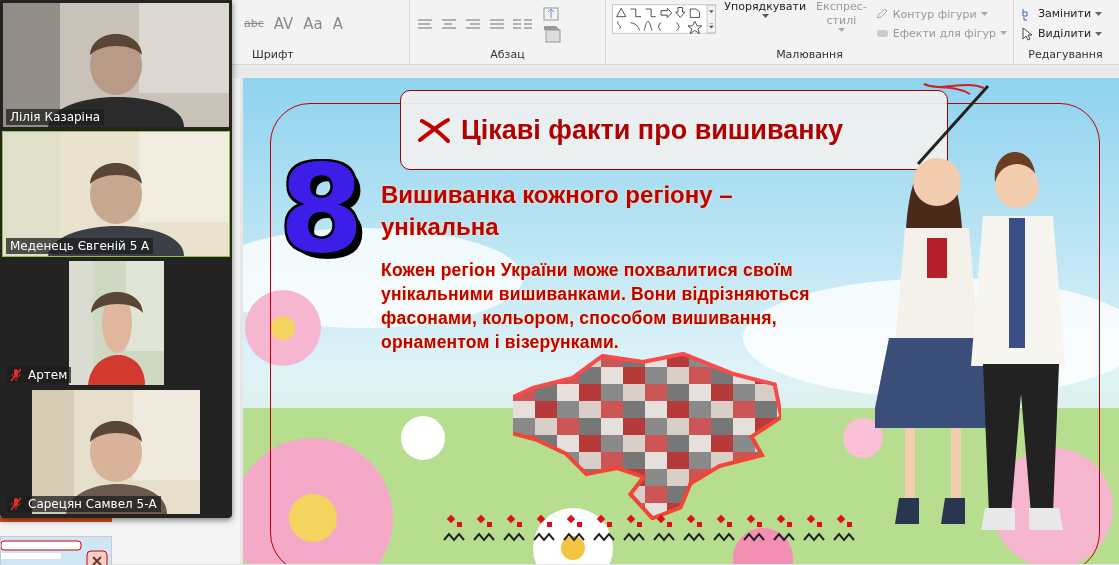  What do you see at coordinates (523, 23) in the screenshot?
I see `columns-icon` at bounding box center [523, 23].